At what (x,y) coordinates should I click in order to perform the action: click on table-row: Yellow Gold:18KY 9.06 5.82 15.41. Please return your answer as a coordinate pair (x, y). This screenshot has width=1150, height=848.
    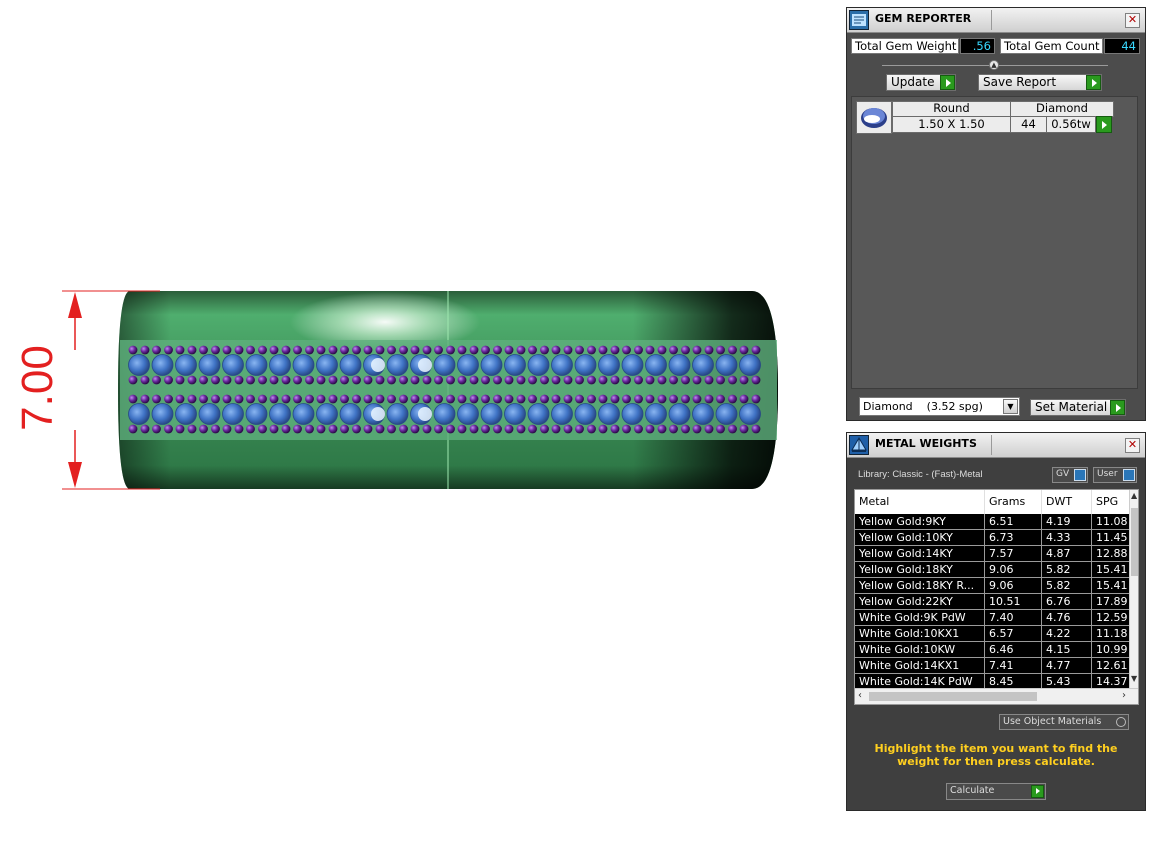
    Looking at the image, I should click on (992, 570).